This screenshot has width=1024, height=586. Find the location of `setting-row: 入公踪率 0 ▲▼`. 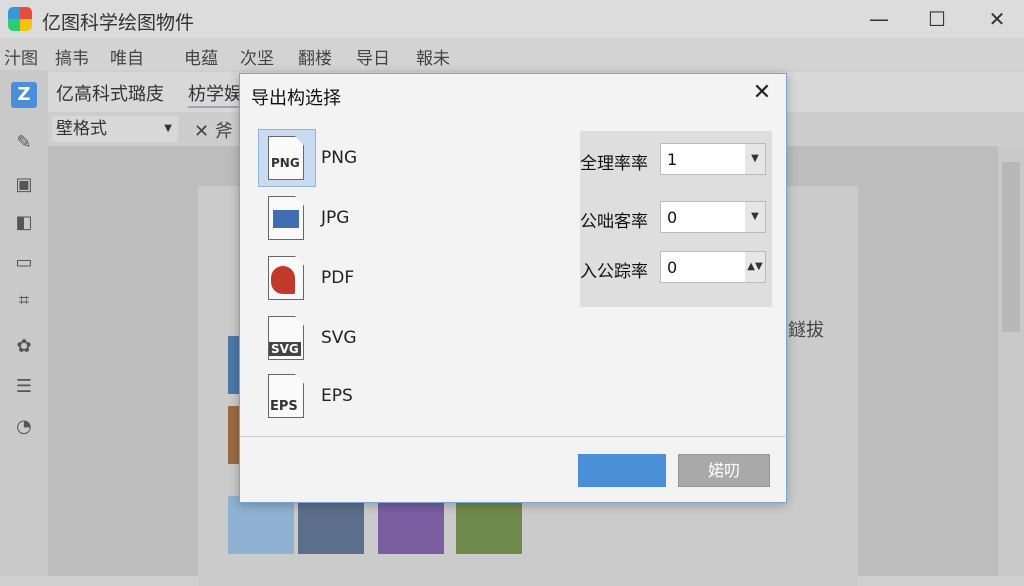

setting-row: 入公踪率 0 ▲▼ is located at coordinates (676, 268).